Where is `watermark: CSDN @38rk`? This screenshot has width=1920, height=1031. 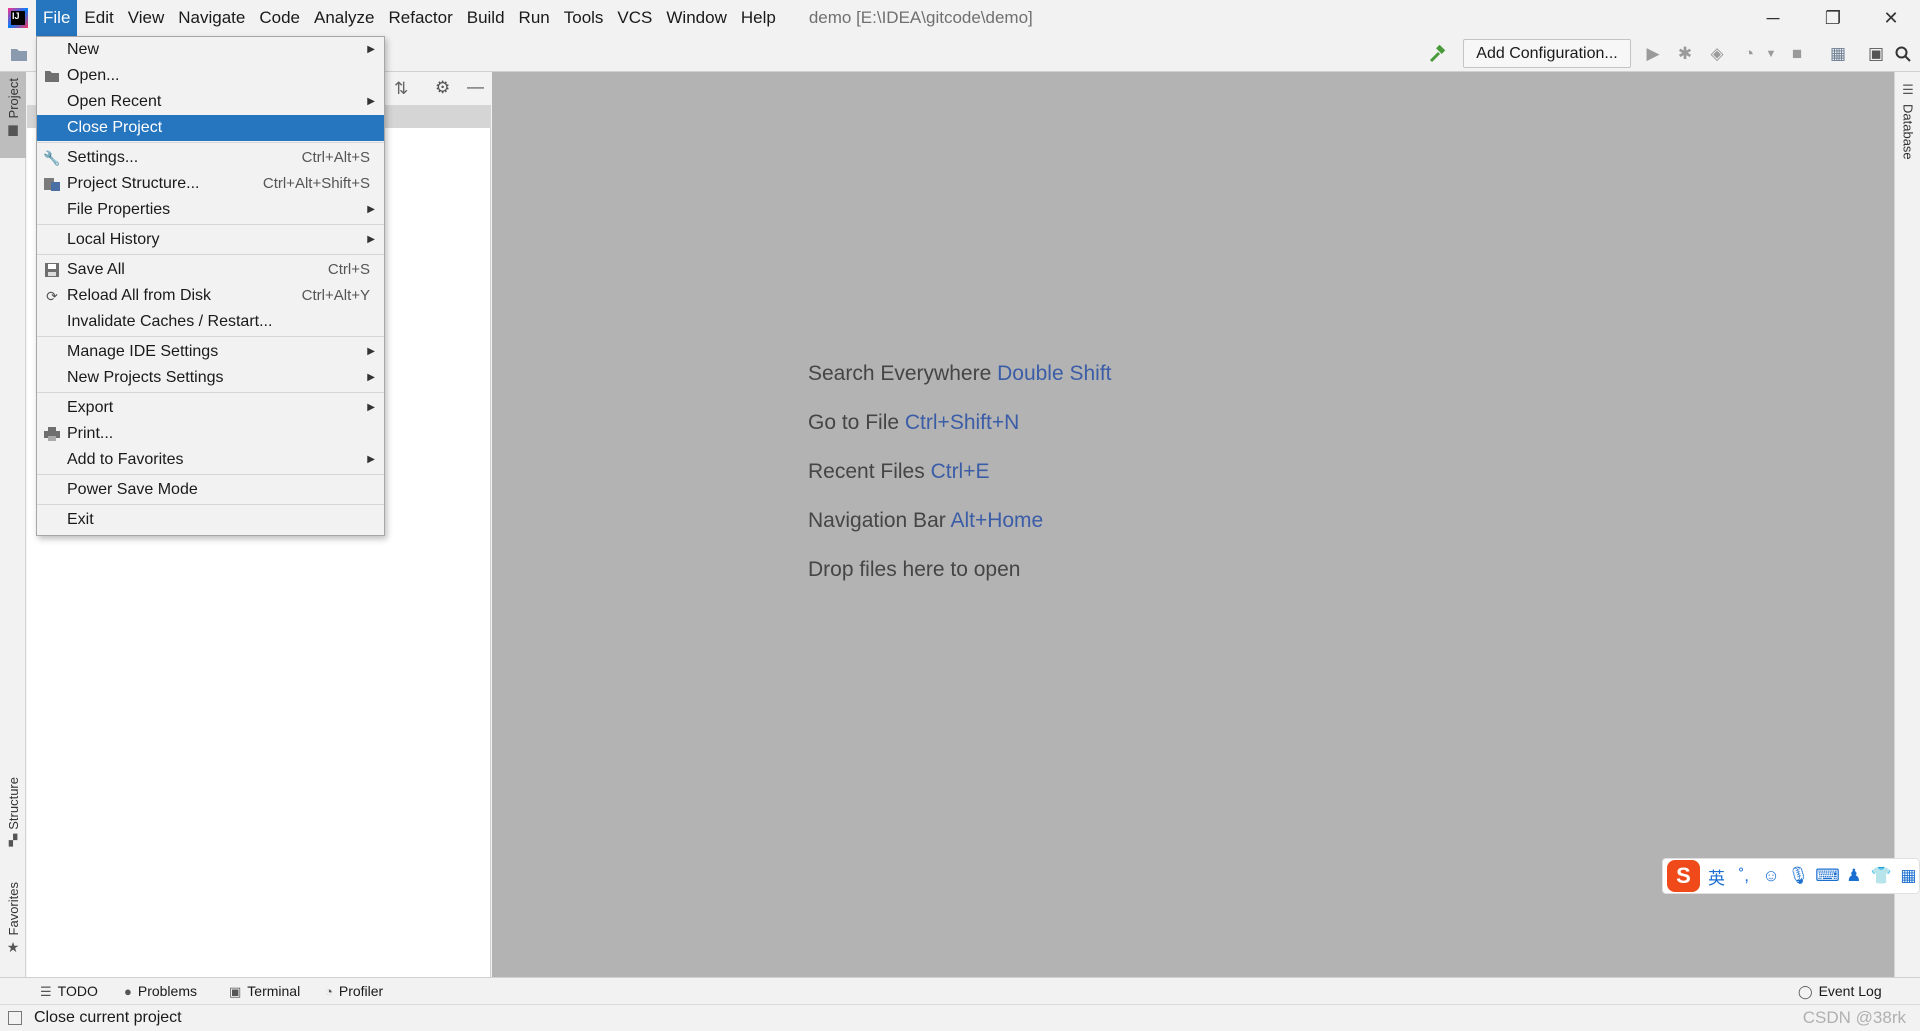 watermark: CSDN @38rk is located at coordinates (1854, 1017).